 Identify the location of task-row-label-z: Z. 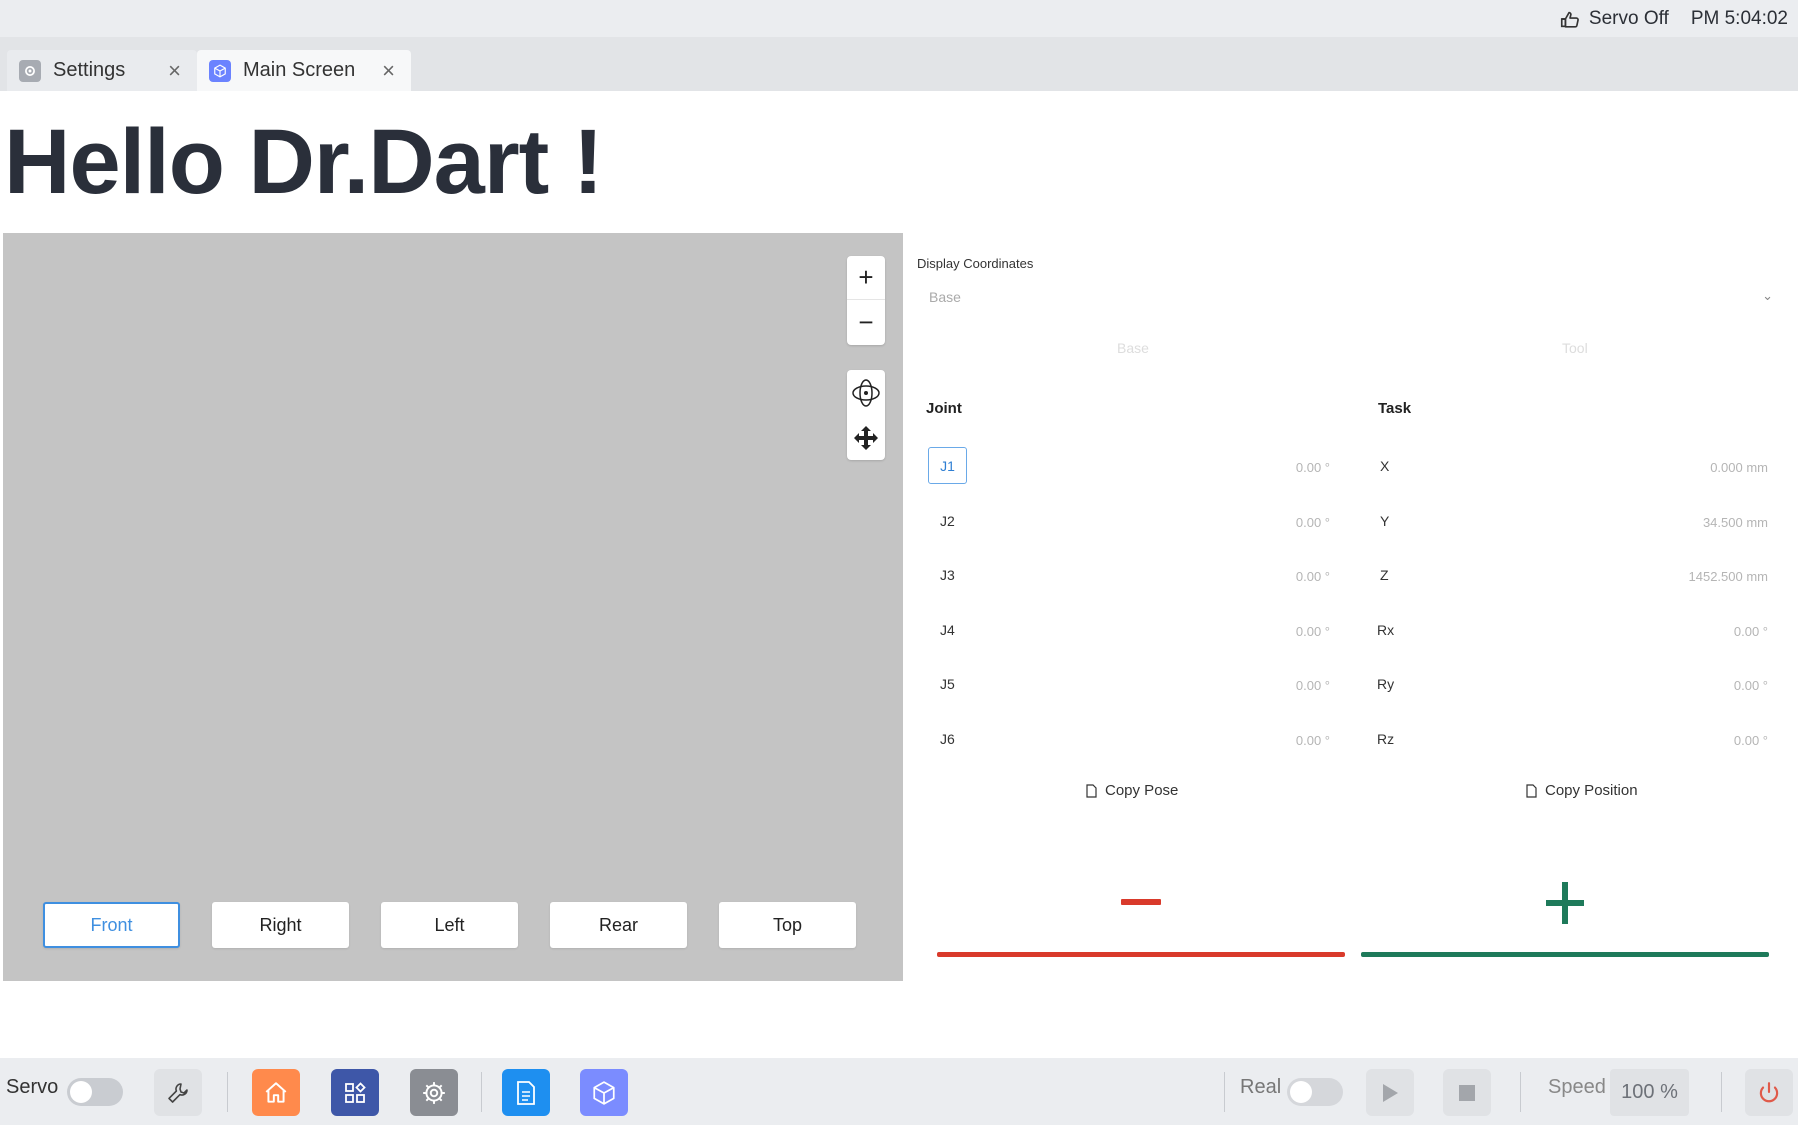
(1384, 575).